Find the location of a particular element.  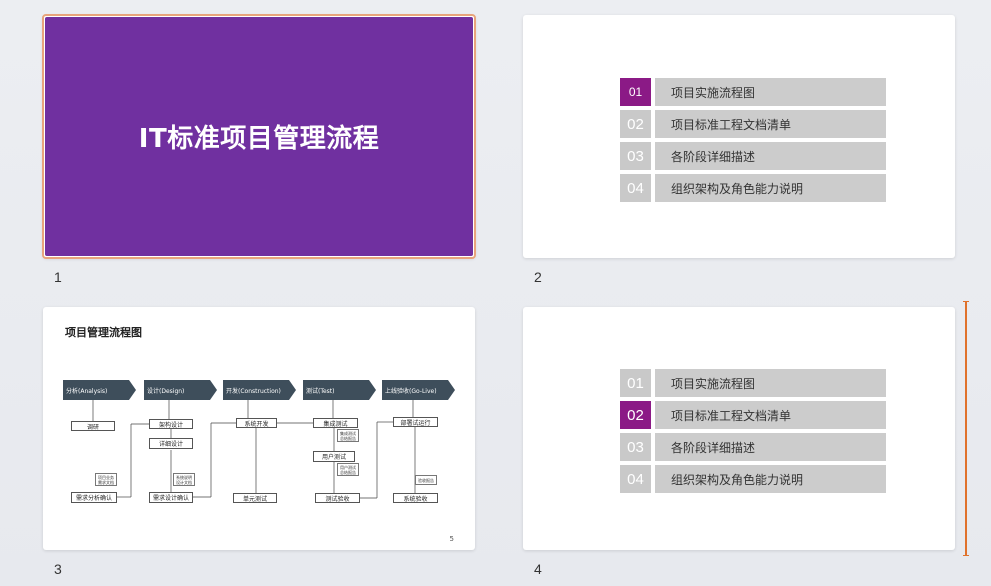

slide-page-number: 5 is located at coordinates (451, 539).